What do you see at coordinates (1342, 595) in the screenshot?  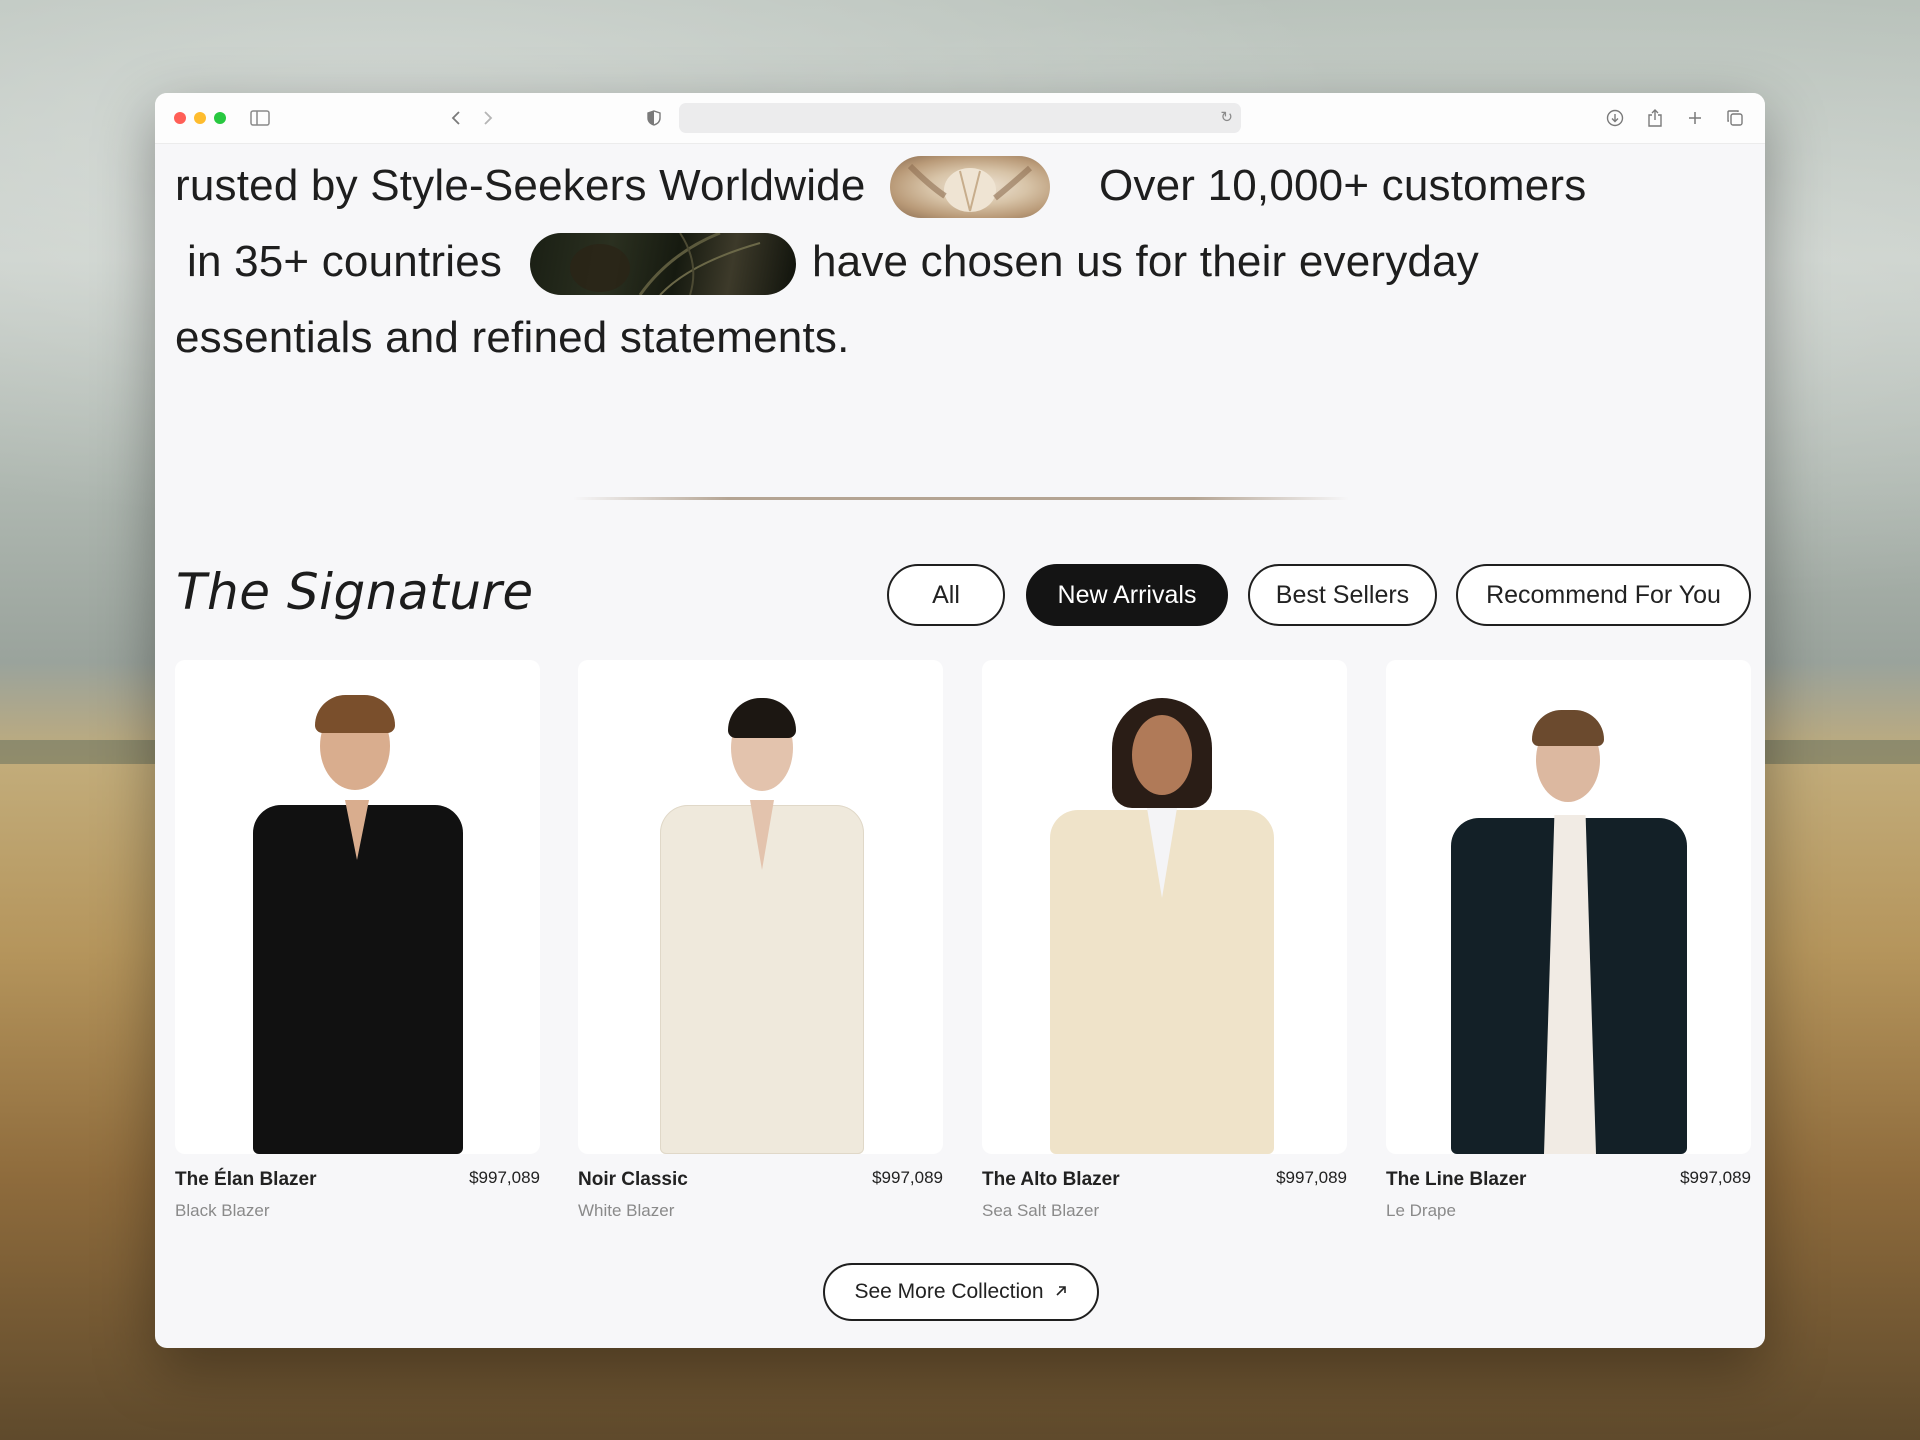 I see `filter-best-sellers-button: Best Sellers` at bounding box center [1342, 595].